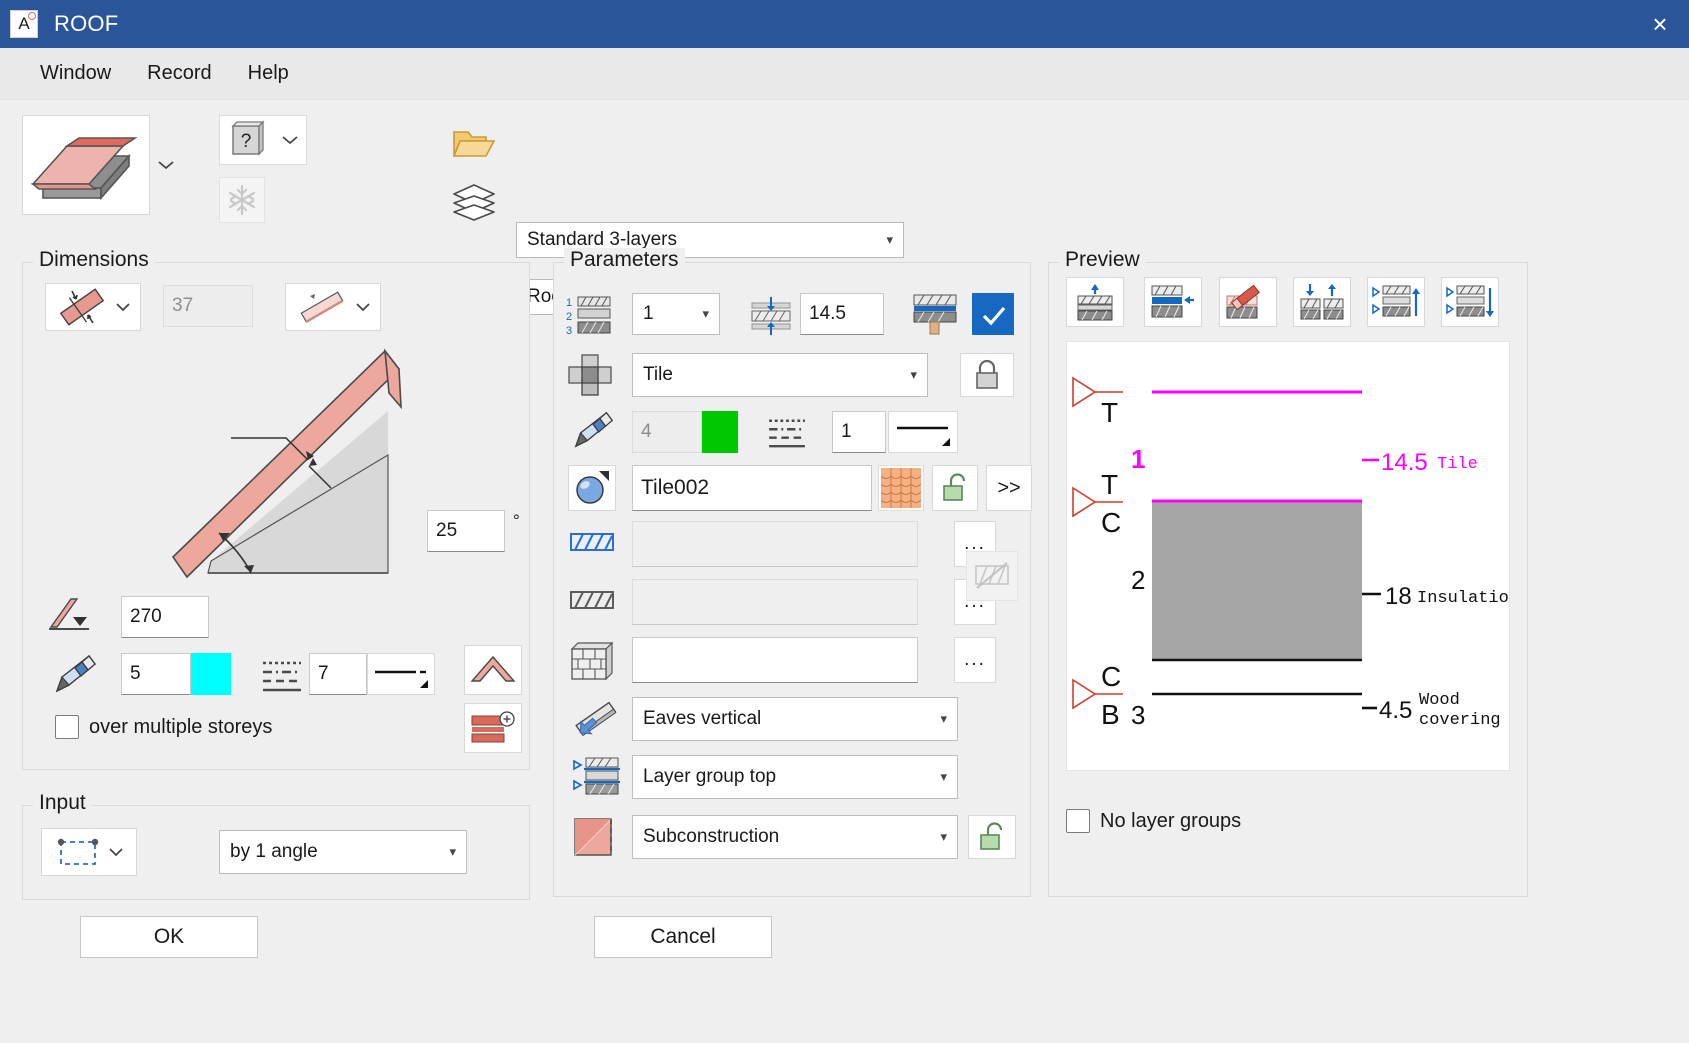 The width and height of the screenshot is (1689, 1043). Describe the element at coordinates (595, 837) in the screenshot. I see `subconstruction-icon` at that location.